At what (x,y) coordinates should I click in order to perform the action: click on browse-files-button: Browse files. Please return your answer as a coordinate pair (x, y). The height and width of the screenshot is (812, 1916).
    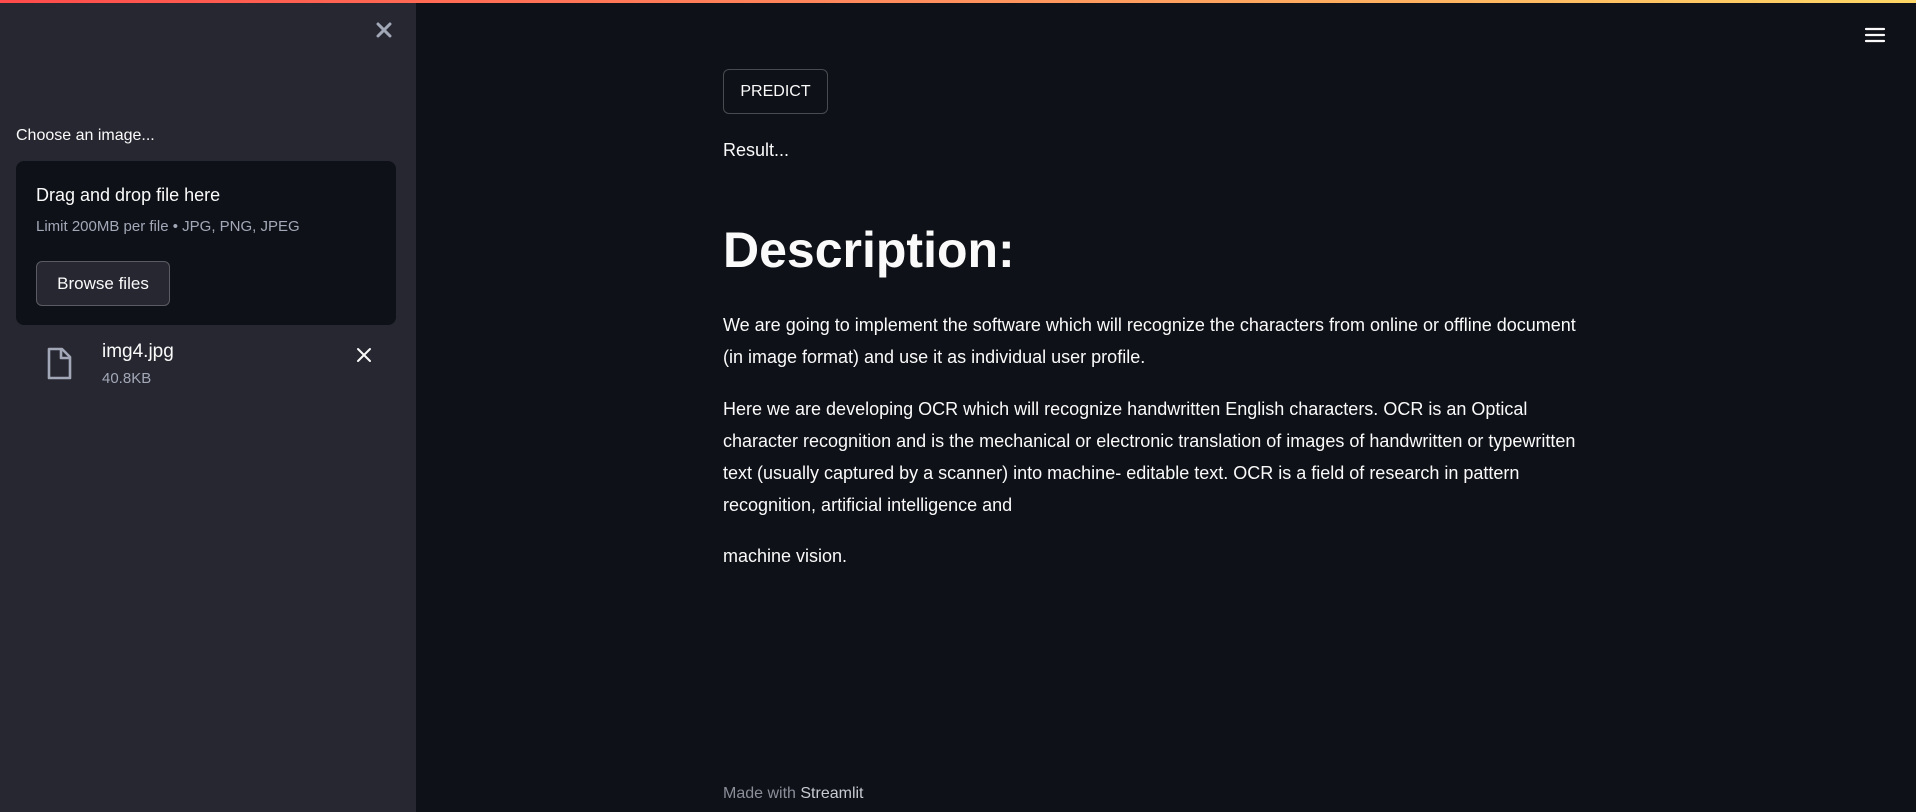
    Looking at the image, I should click on (103, 283).